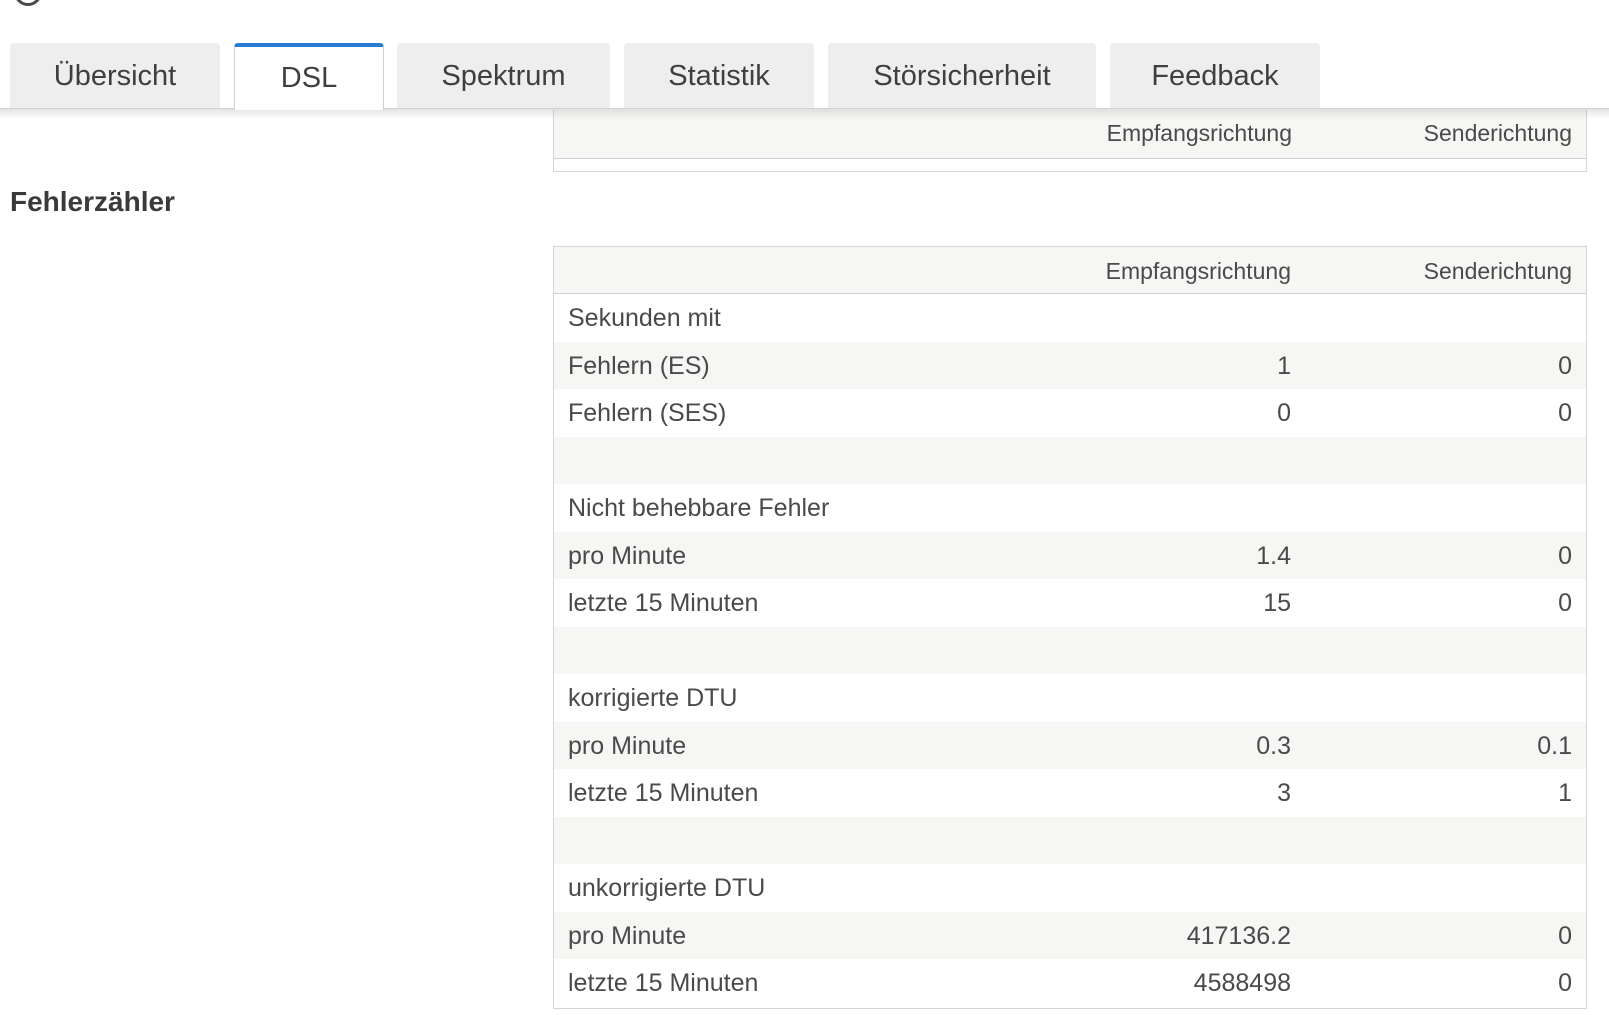 This screenshot has height=1015, width=1609. I want to click on row-value-rx: 1, so click(1284, 365).